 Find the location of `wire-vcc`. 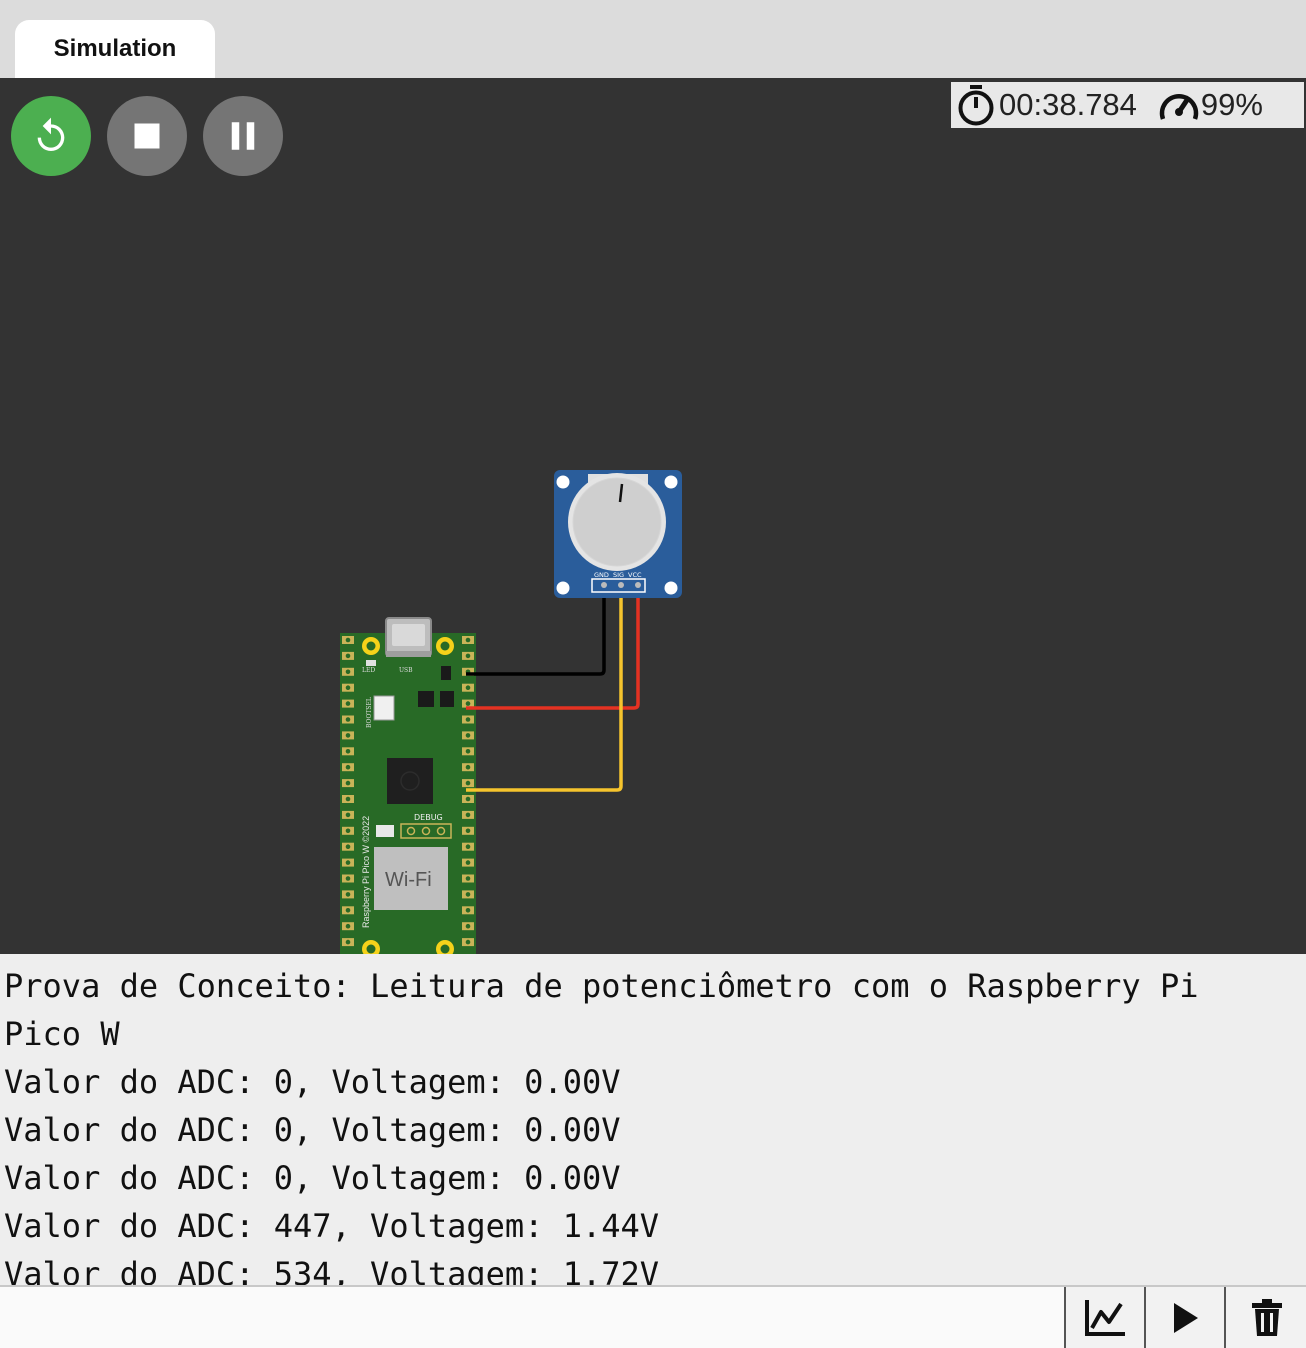

wire-vcc is located at coordinates (553, 647).